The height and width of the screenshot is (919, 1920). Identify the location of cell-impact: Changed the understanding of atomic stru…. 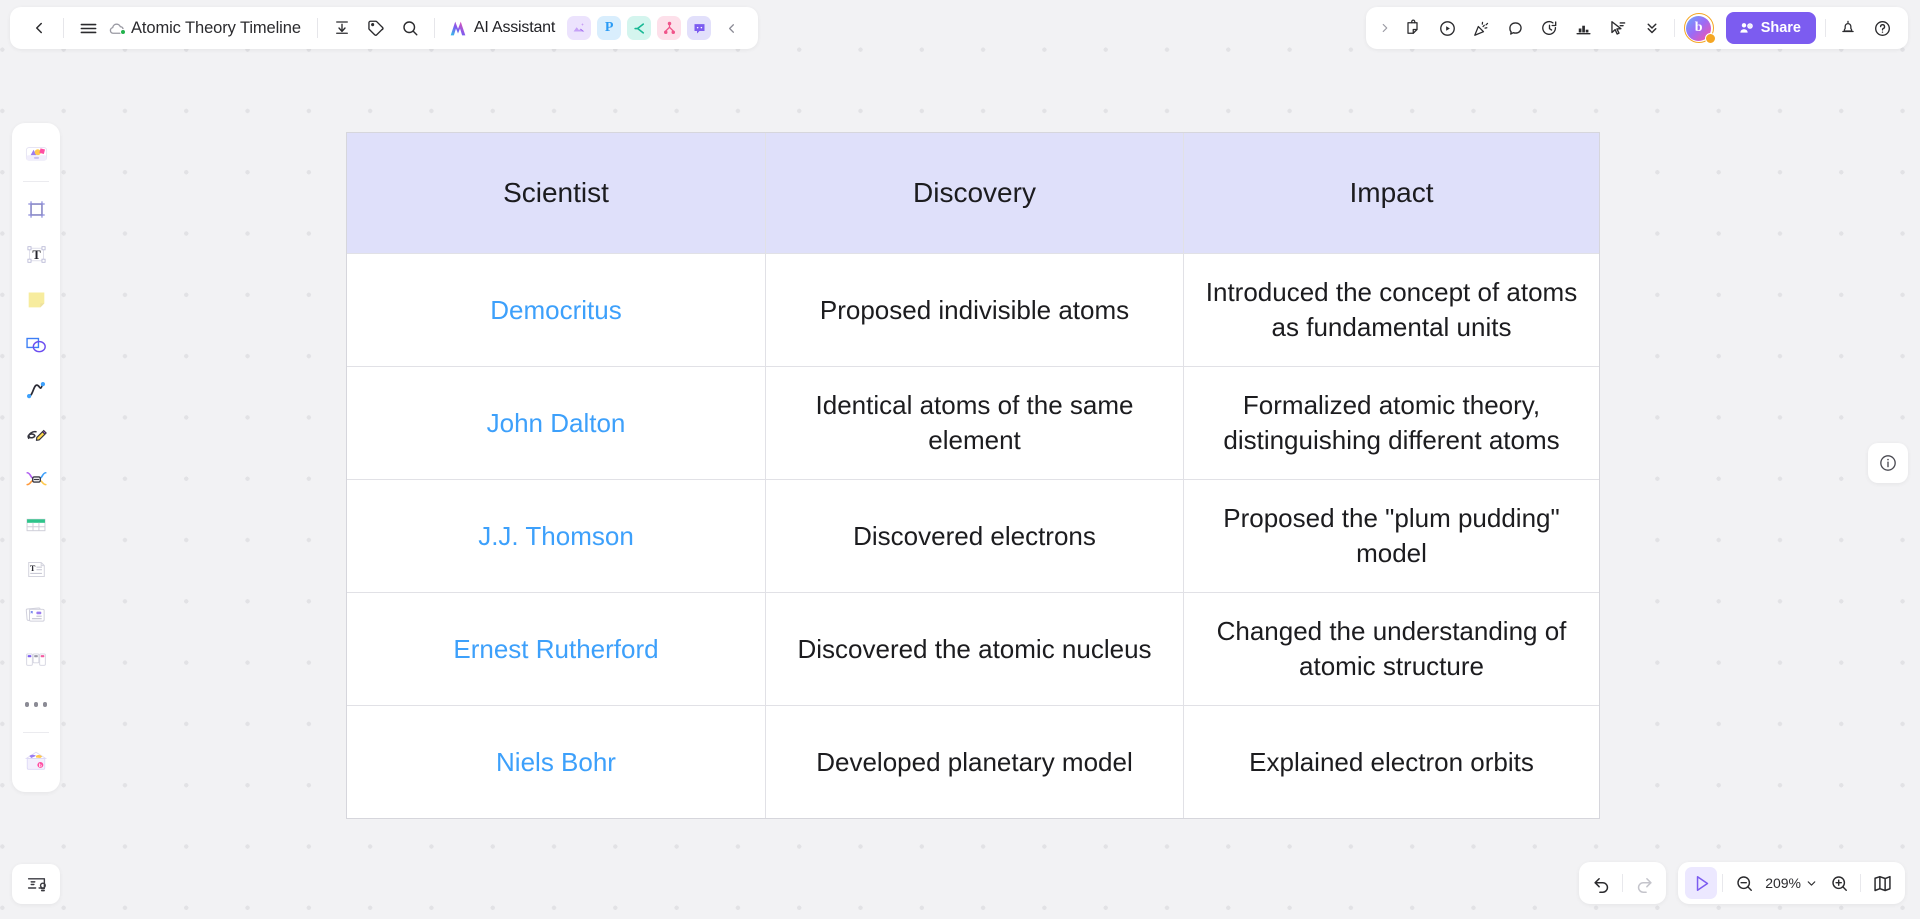
(1391, 649).